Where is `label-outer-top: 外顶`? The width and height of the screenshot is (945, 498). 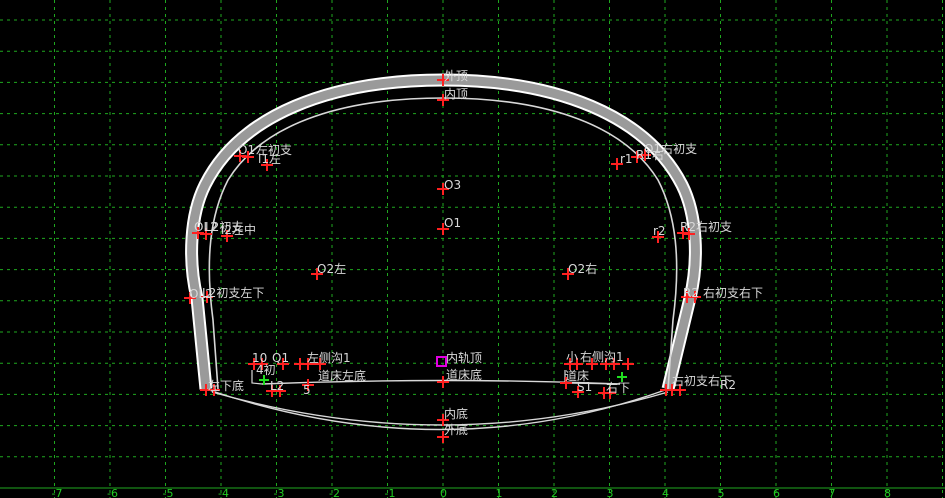
label-outer-top: 外顶 is located at coordinates (456, 76).